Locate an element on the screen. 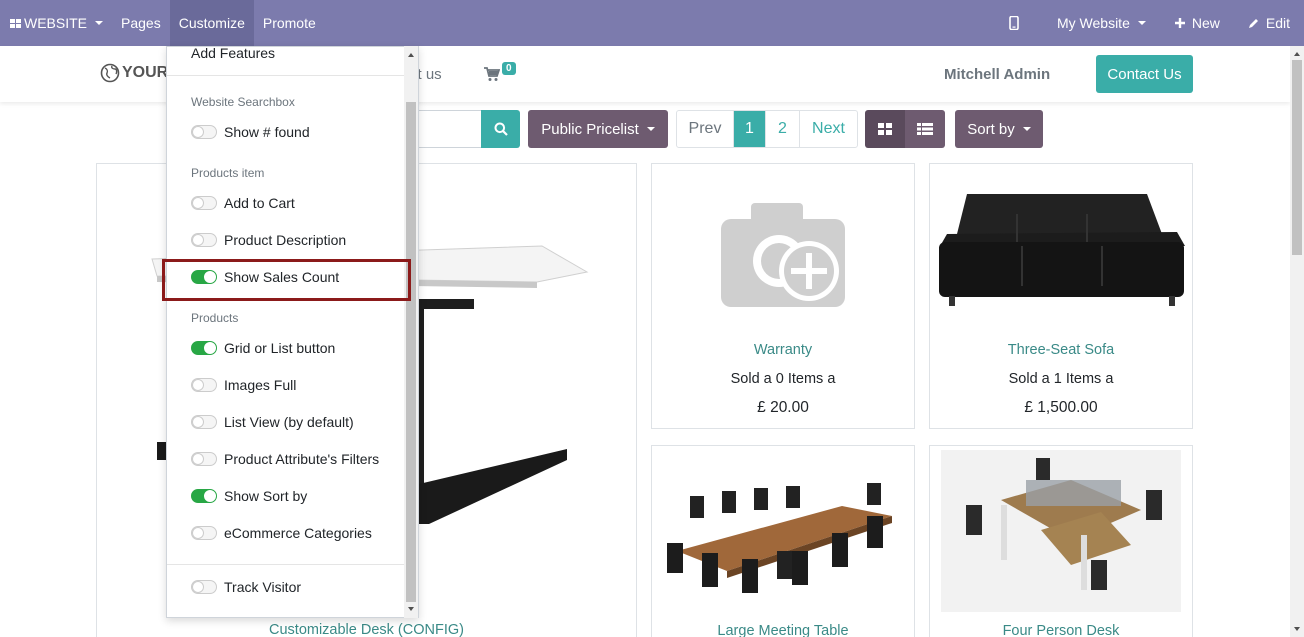 This screenshot has height=637, width=1304. option-attribute-filters: Product Attribute's Filters is located at coordinates (285, 459).